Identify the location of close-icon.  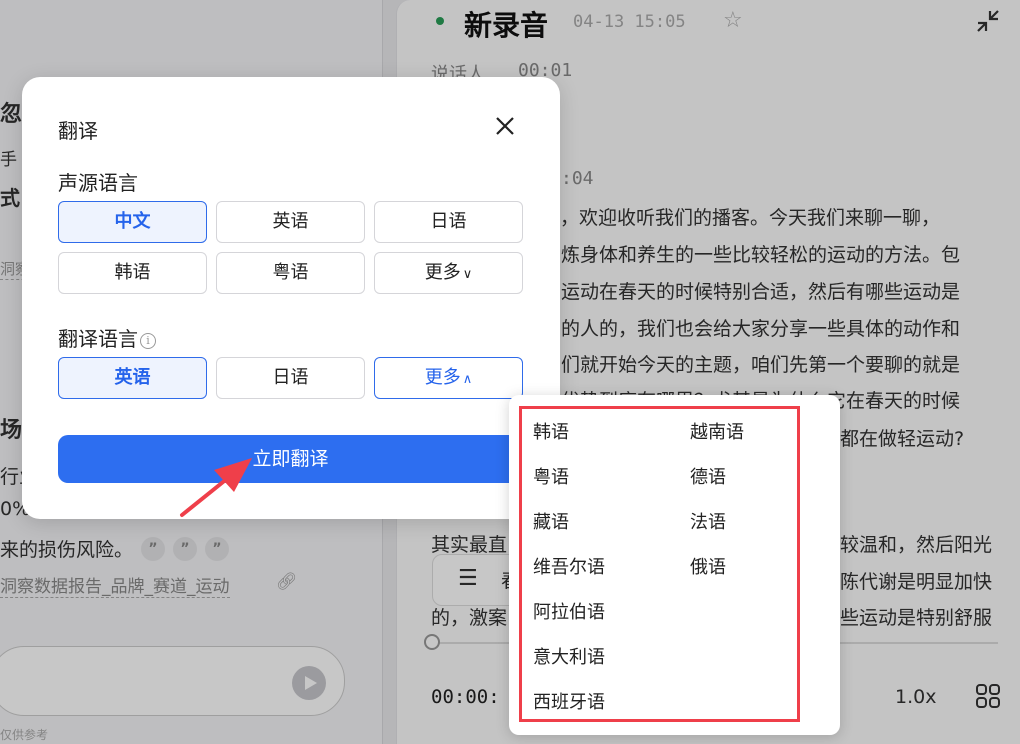
(505, 126).